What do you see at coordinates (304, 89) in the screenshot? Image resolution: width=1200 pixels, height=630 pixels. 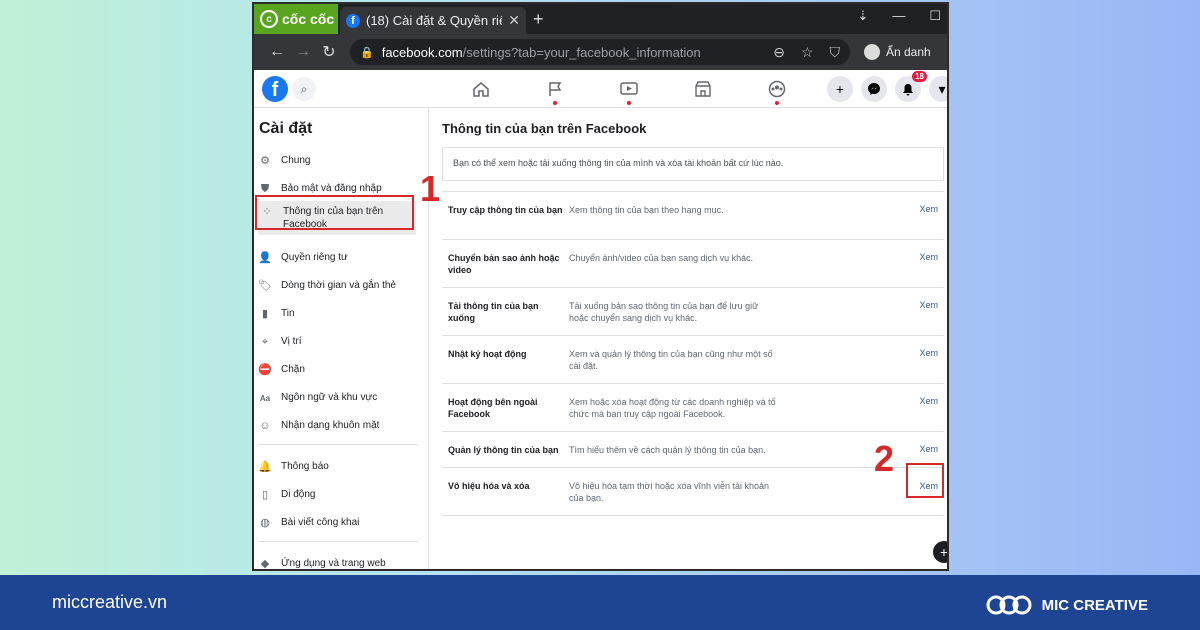 I see `search-icon: ⌕` at bounding box center [304, 89].